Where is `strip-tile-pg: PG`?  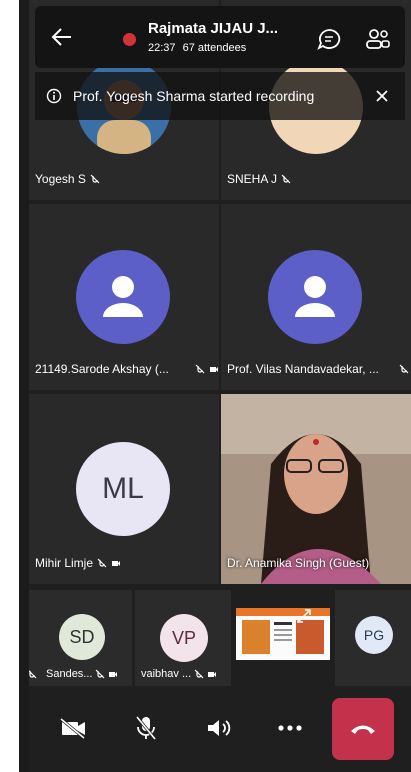
strip-tile-pg: PG is located at coordinates (373, 638).